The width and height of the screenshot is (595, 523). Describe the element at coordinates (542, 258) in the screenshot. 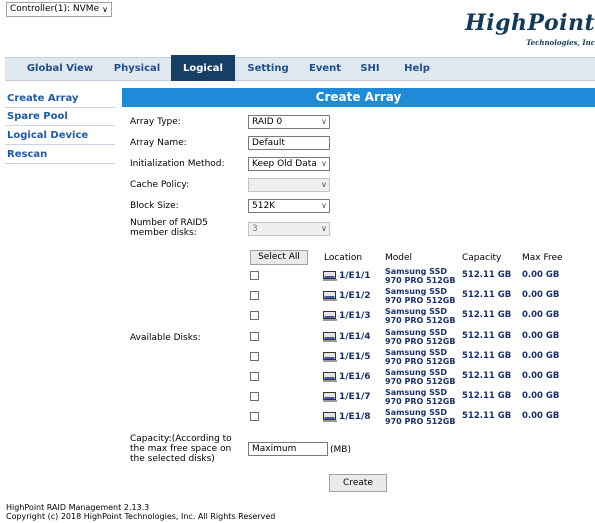

I see `column-header-max-free: Max Free` at that location.